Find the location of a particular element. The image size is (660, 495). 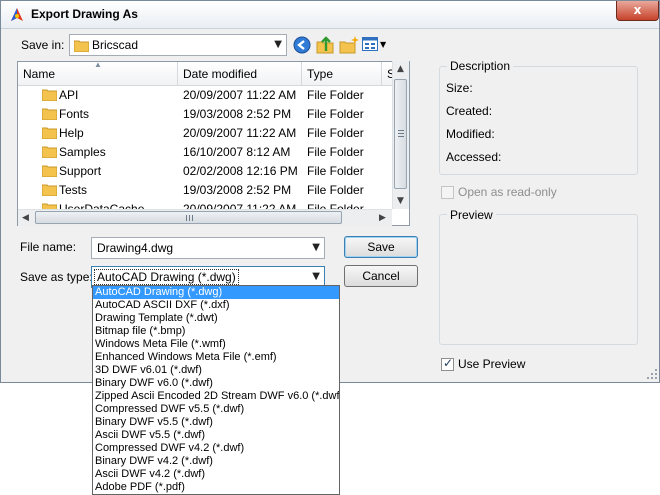

file-name: Tests is located at coordinates (73, 190).